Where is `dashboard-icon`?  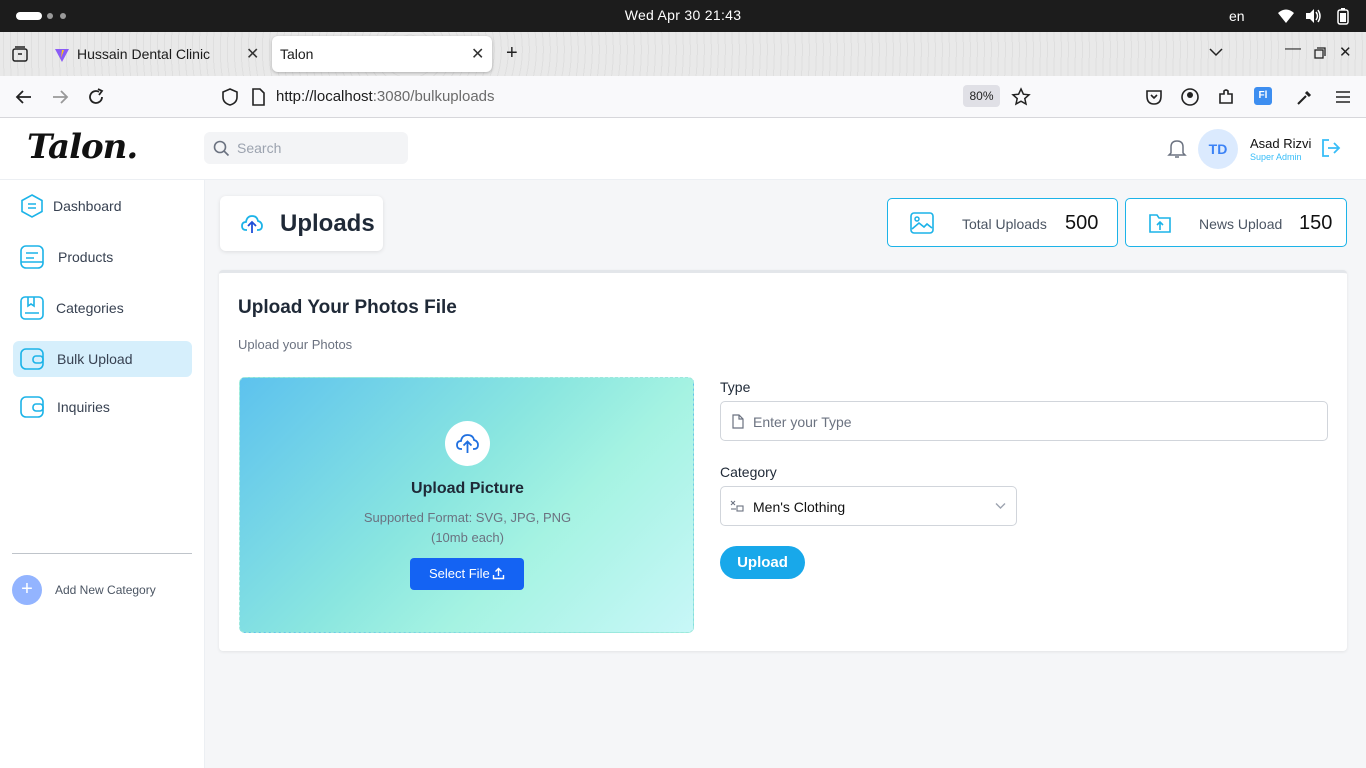 dashboard-icon is located at coordinates (32, 206).